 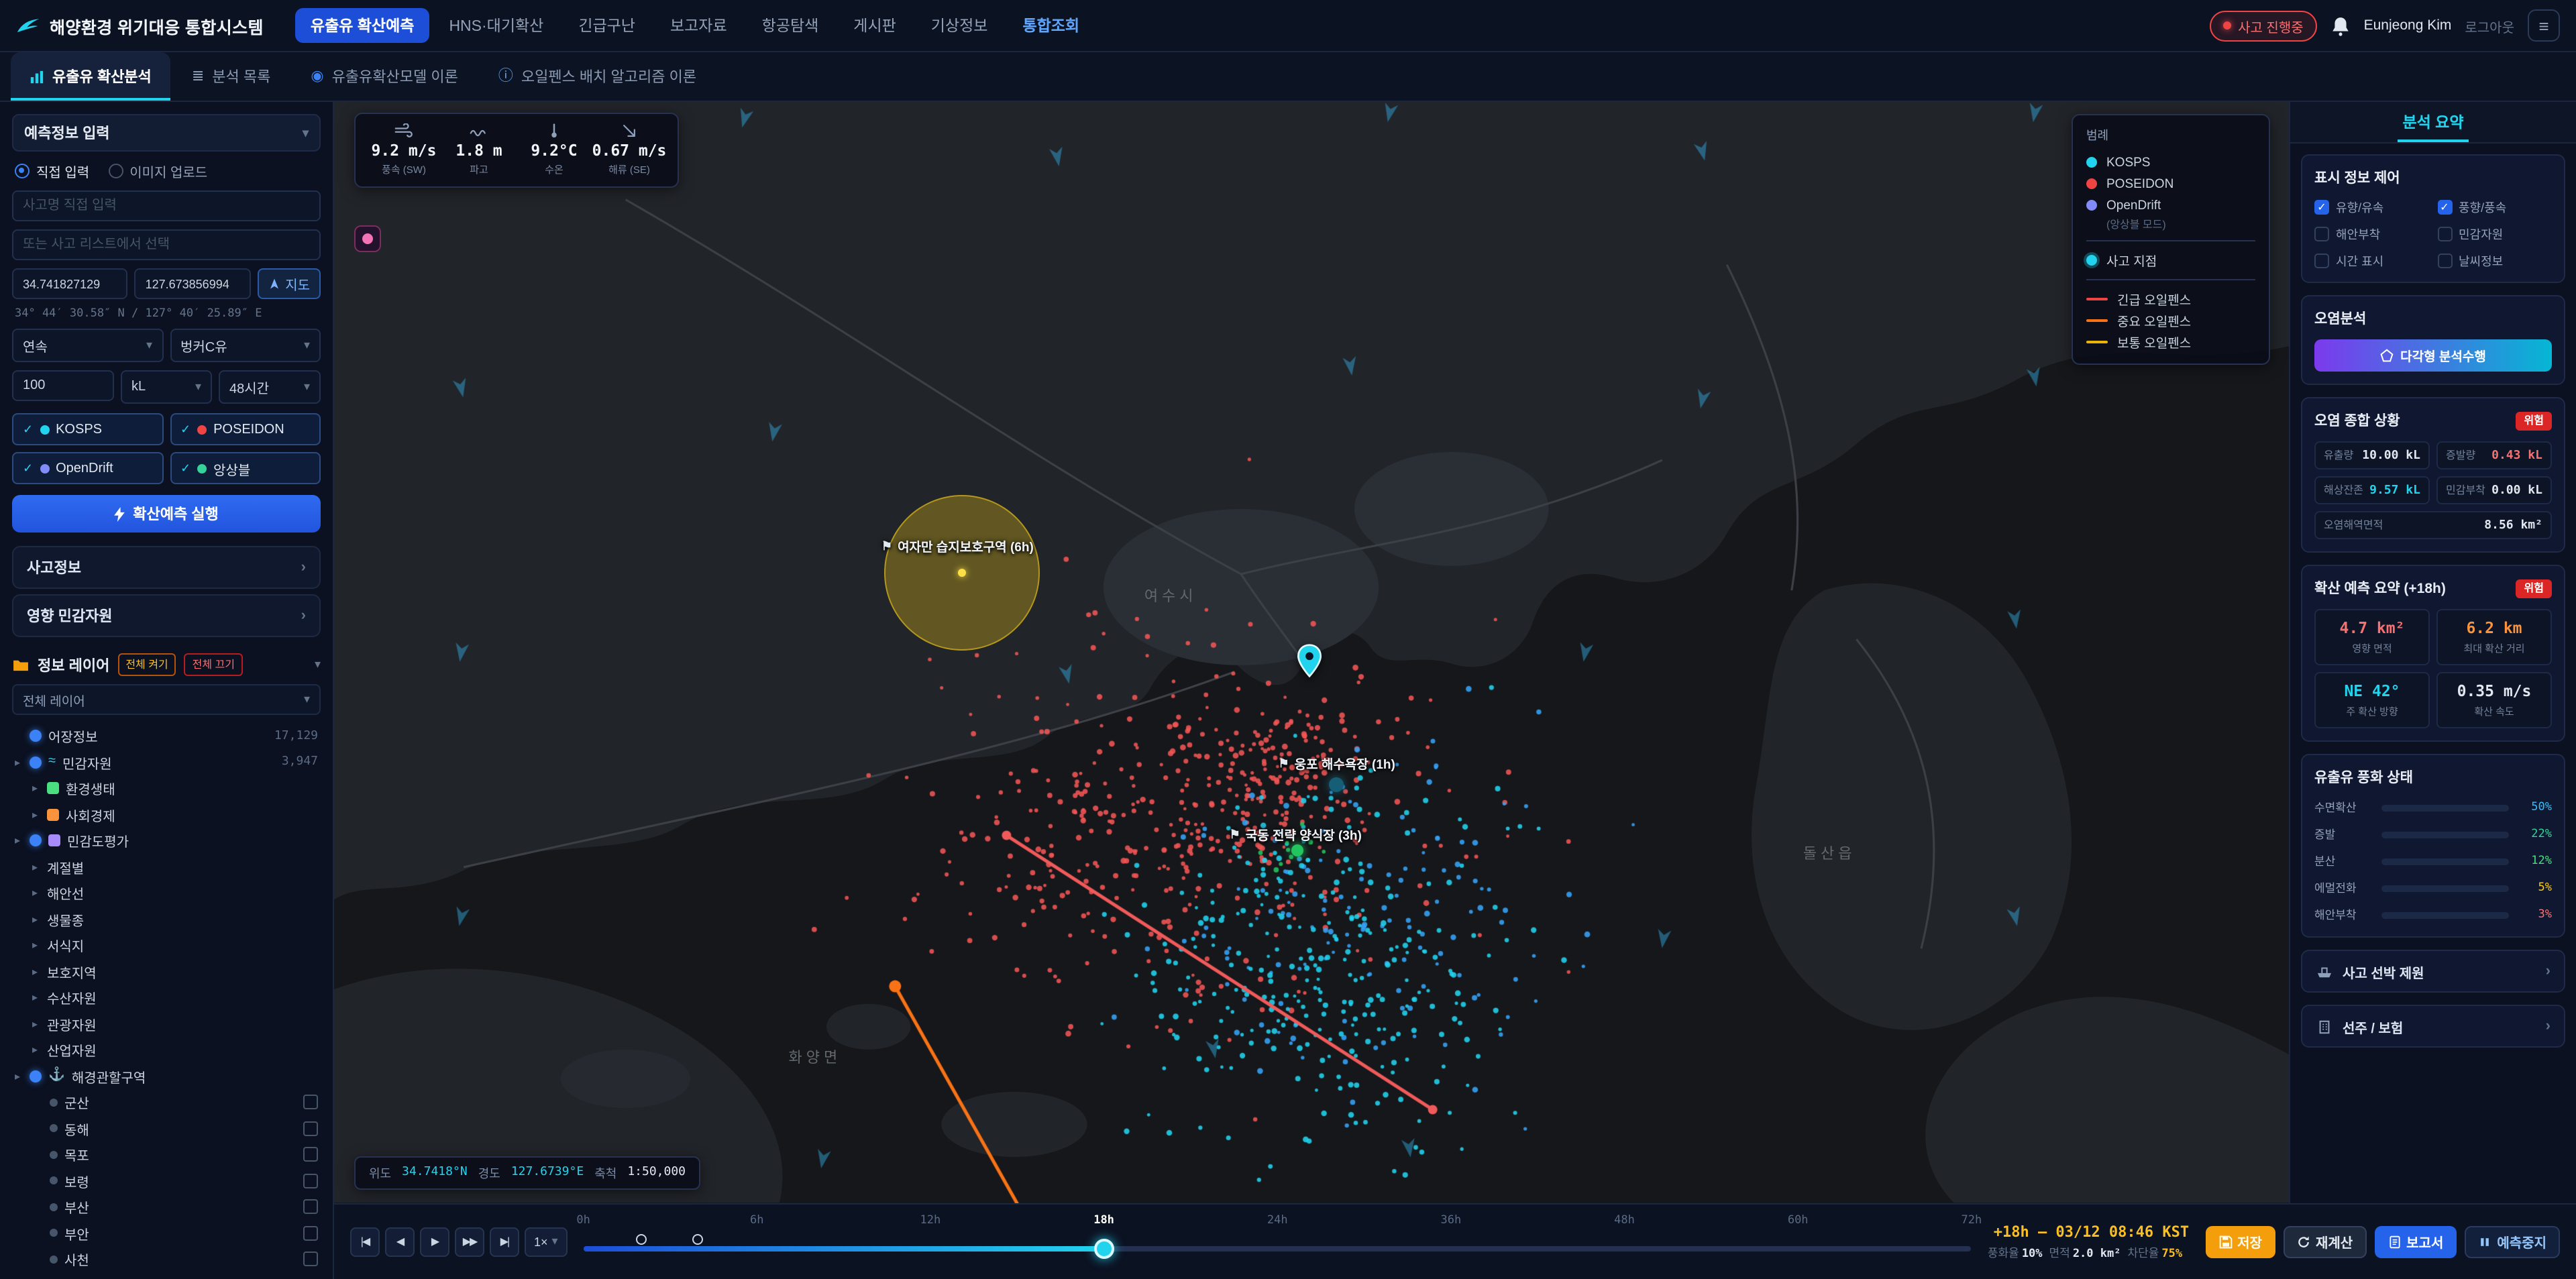 What do you see at coordinates (2494, 207) in the screenshot?
I see `display-option-풍향/풍속: ✓ 풍향/풍속` at bounding box center [2494, 207].